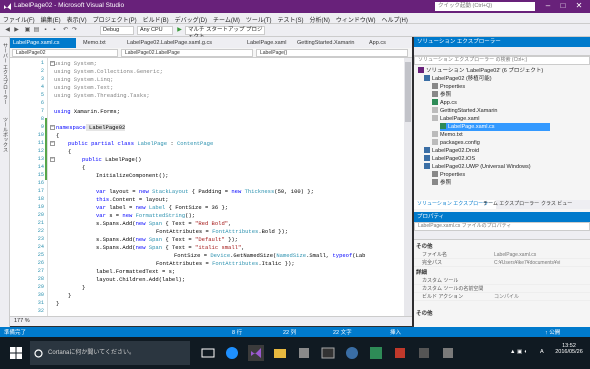  What do you see at coordinates (110, 353) in the screenshot?
I see `cortana-search: Cortanaに何か聞いてください。` at bounding box center [110, 353].